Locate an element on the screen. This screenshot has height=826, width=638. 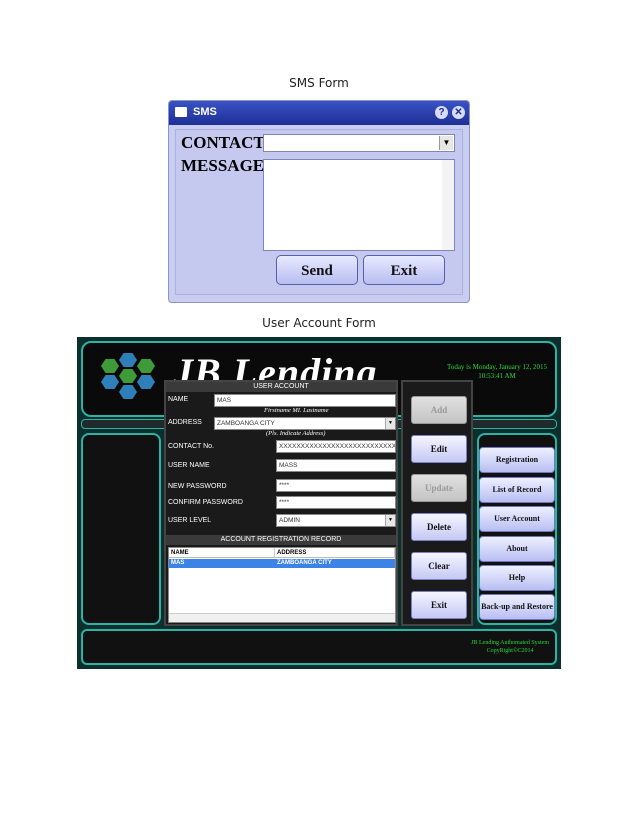
user-account-caption: User Account Form is located at coordinates (319, 323).